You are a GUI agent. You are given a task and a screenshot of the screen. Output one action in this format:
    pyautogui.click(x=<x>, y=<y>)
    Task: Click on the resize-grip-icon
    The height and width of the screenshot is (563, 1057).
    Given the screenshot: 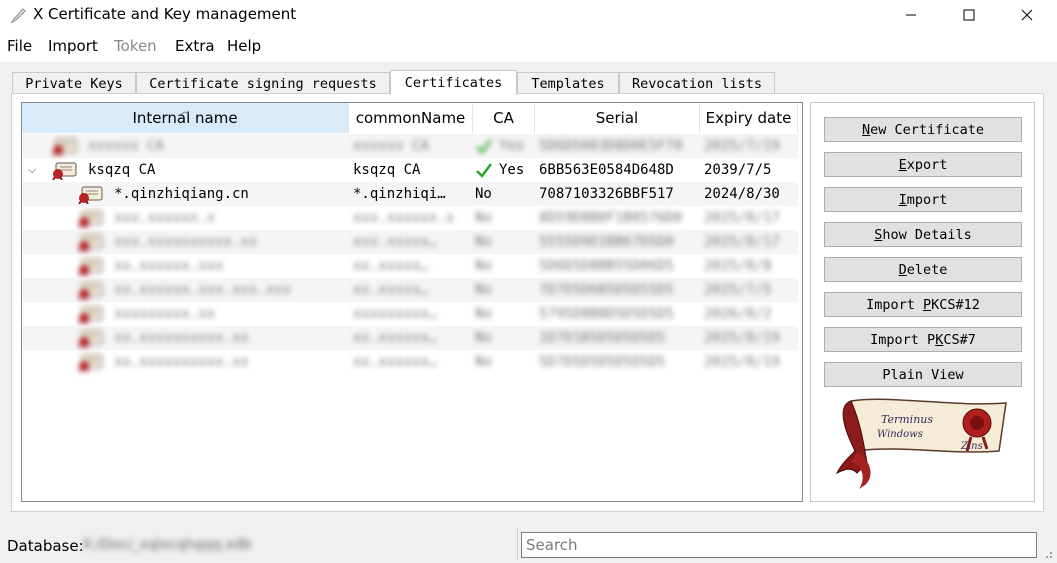 What is the action you would take?
    pyautogui.click(x=1047, y=550)
    